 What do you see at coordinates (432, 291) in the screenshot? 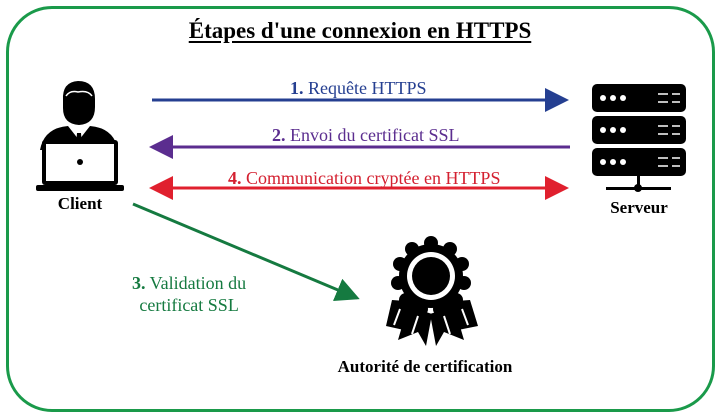
I see `certificate-seal-icon` at bounding box center [432, 291].